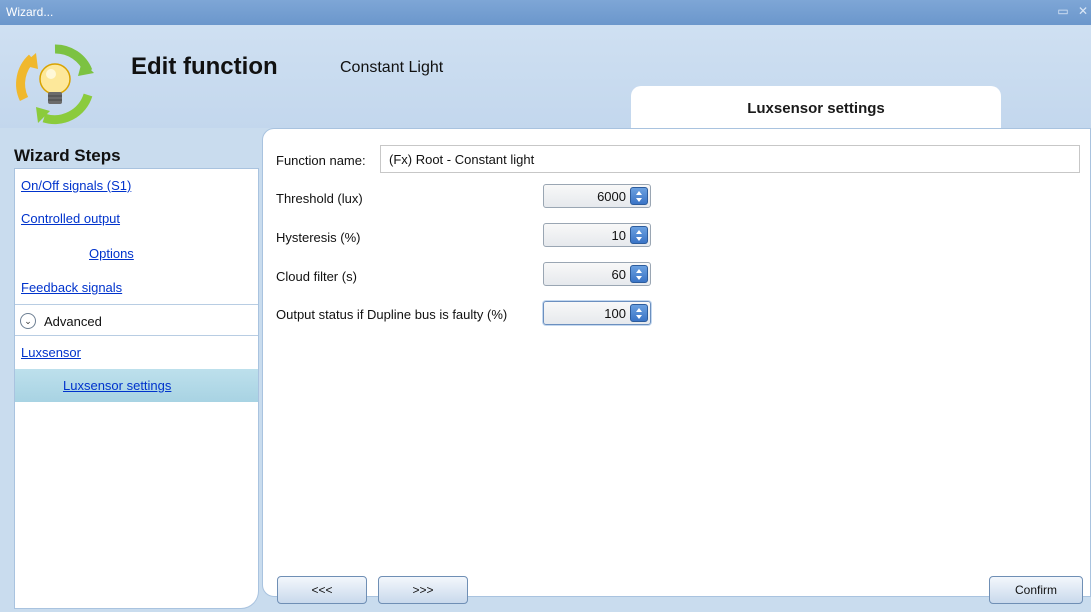 The height and width of the screenshot is (612, 1091). I want to click on output-status-stepper: 100, so click(597, 313).